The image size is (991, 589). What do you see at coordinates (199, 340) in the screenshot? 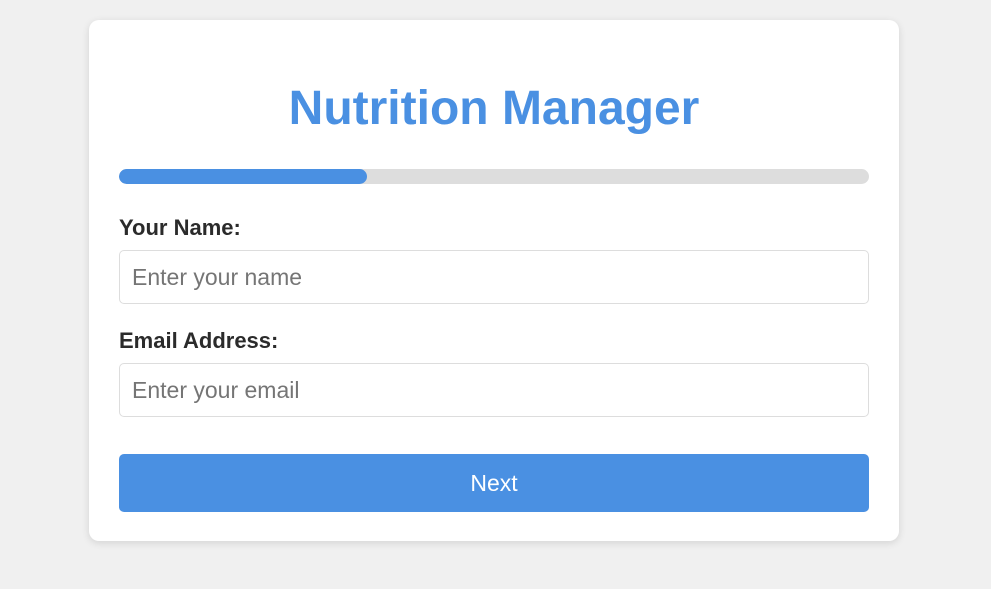
I see `email-label: Email Address:` at bounding box center [199, 340].